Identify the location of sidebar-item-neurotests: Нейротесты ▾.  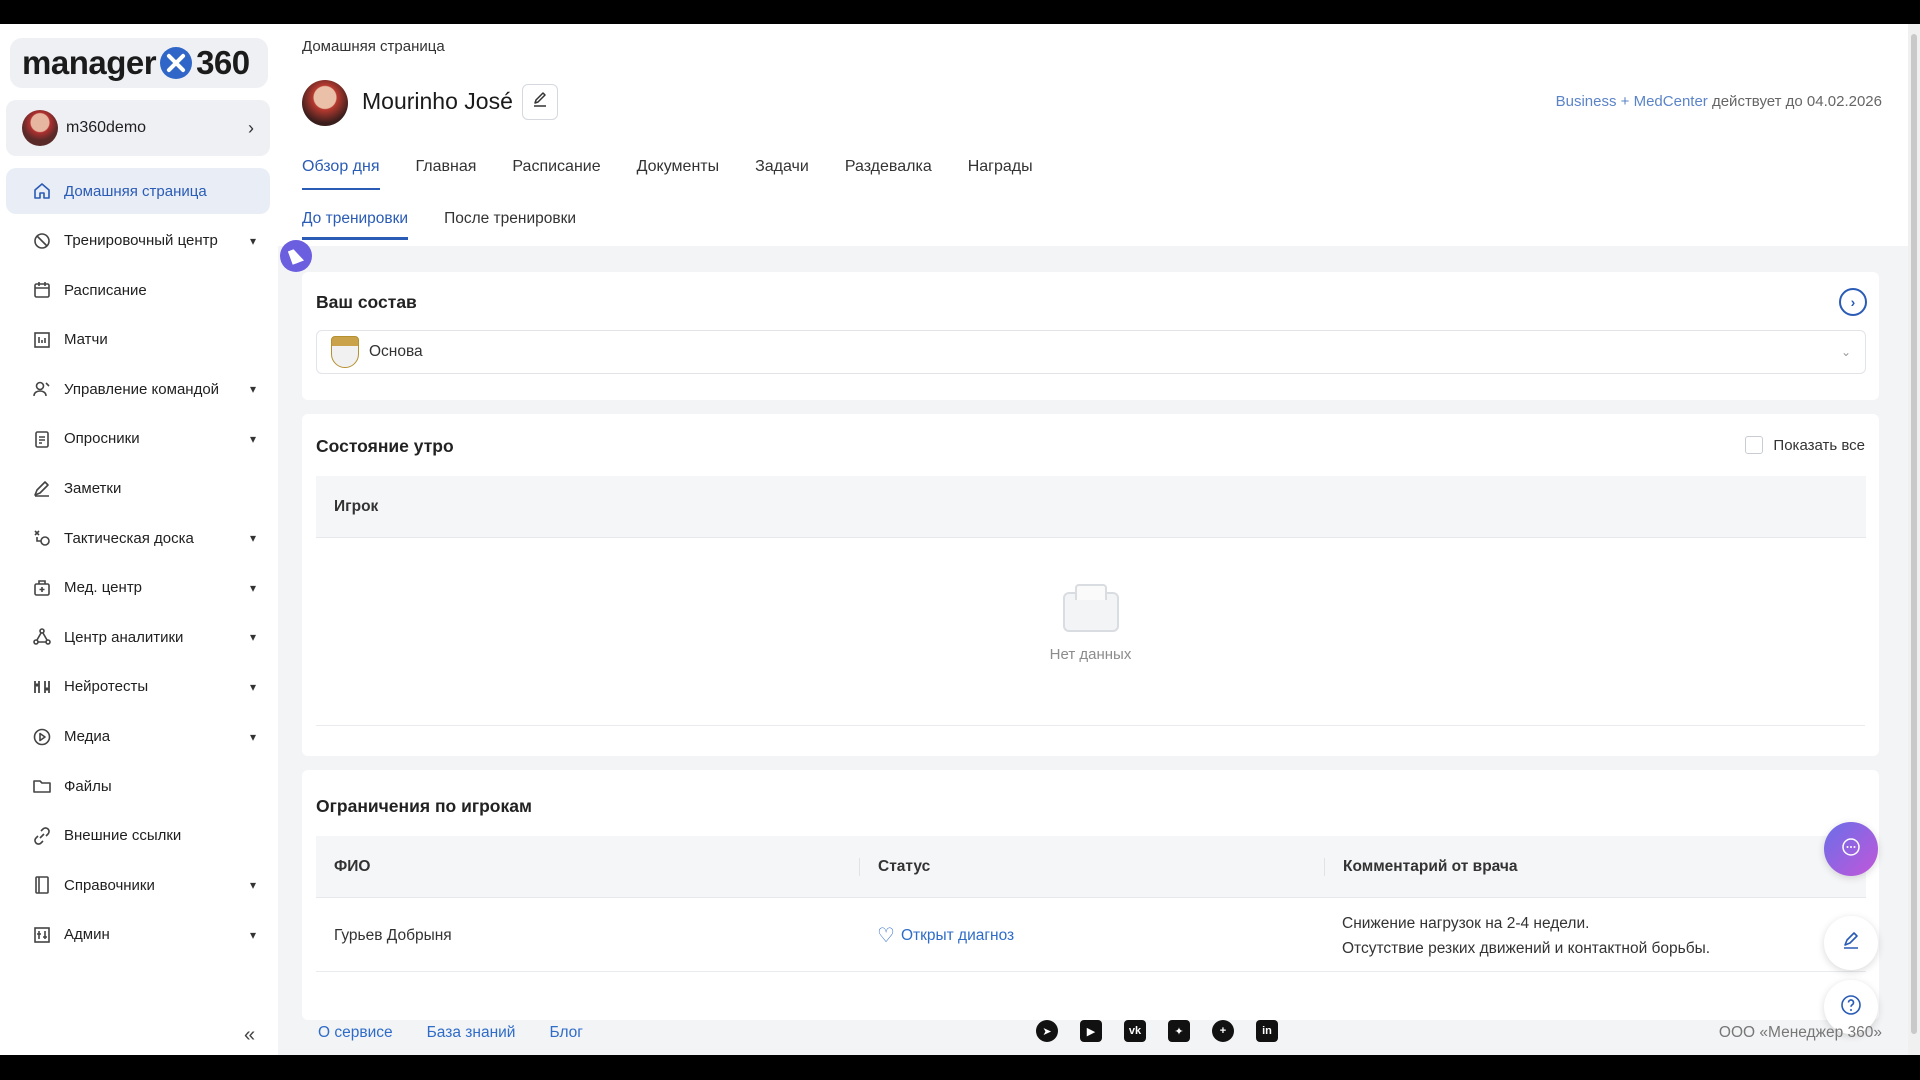
(138, 687).